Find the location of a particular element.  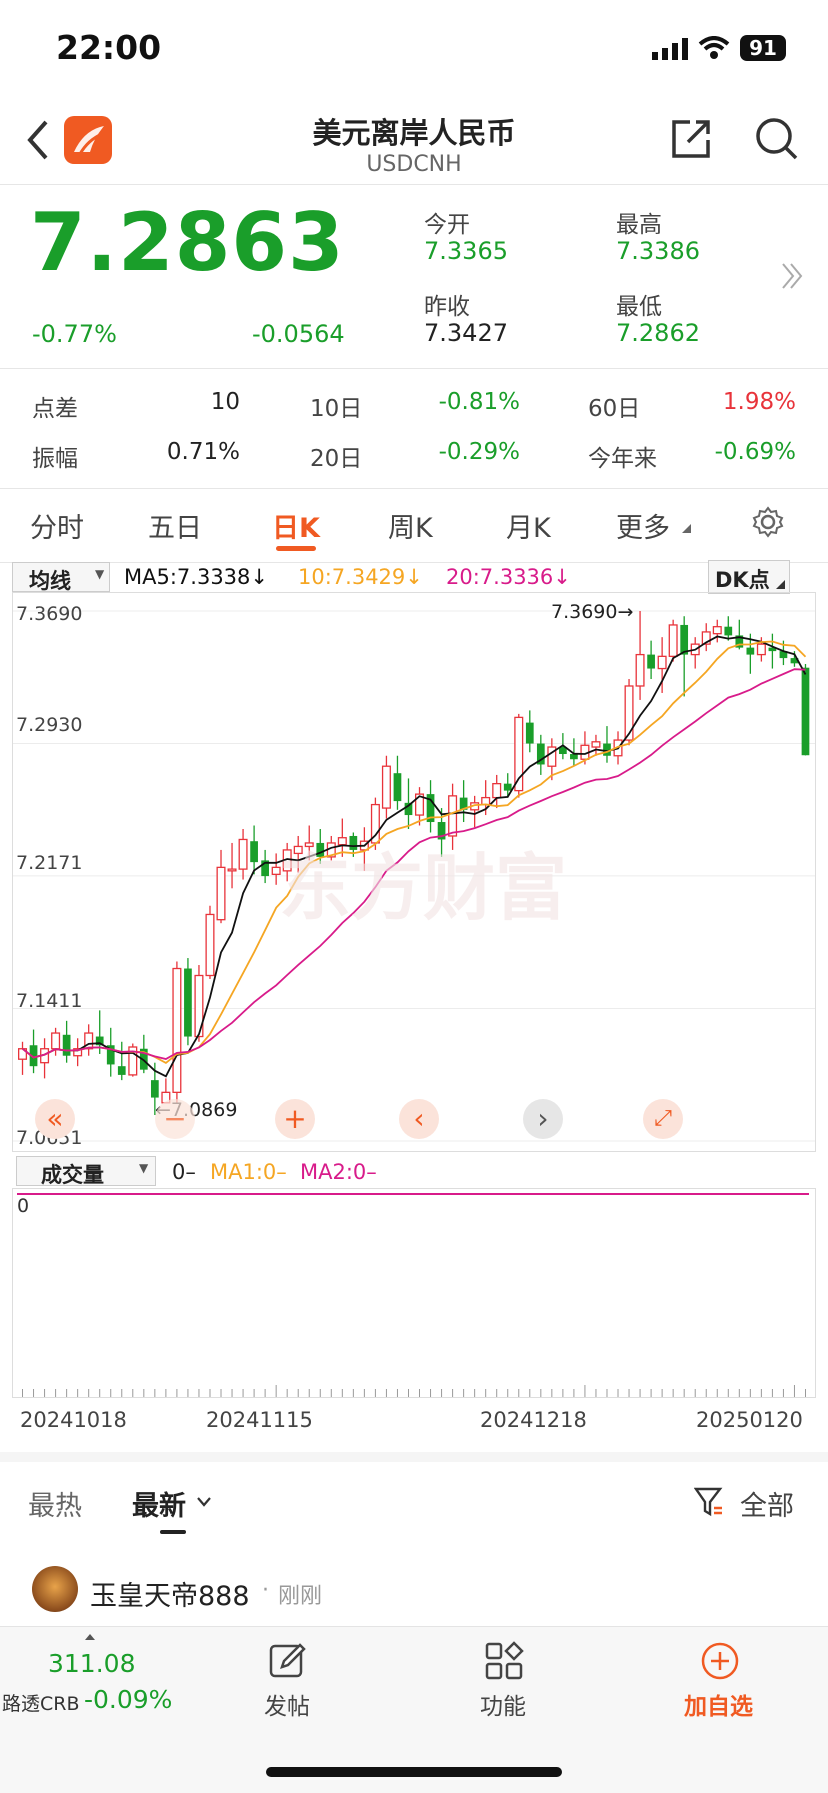

grid-functions-icon is located at coordinates (504, 1661).